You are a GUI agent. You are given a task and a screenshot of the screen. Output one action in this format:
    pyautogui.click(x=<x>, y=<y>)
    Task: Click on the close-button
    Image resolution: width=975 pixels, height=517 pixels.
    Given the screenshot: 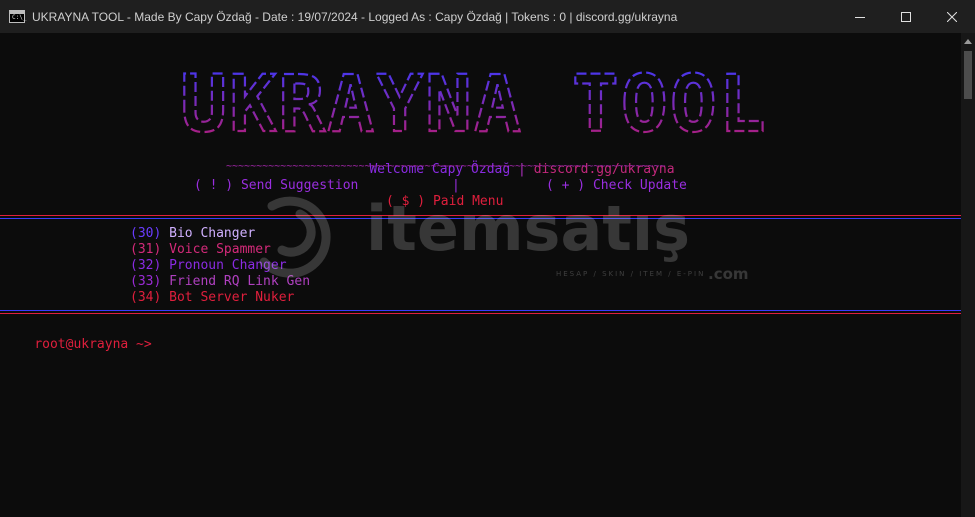 What is the action you would take?
    pyautogui.click(x=952, y=16)
    